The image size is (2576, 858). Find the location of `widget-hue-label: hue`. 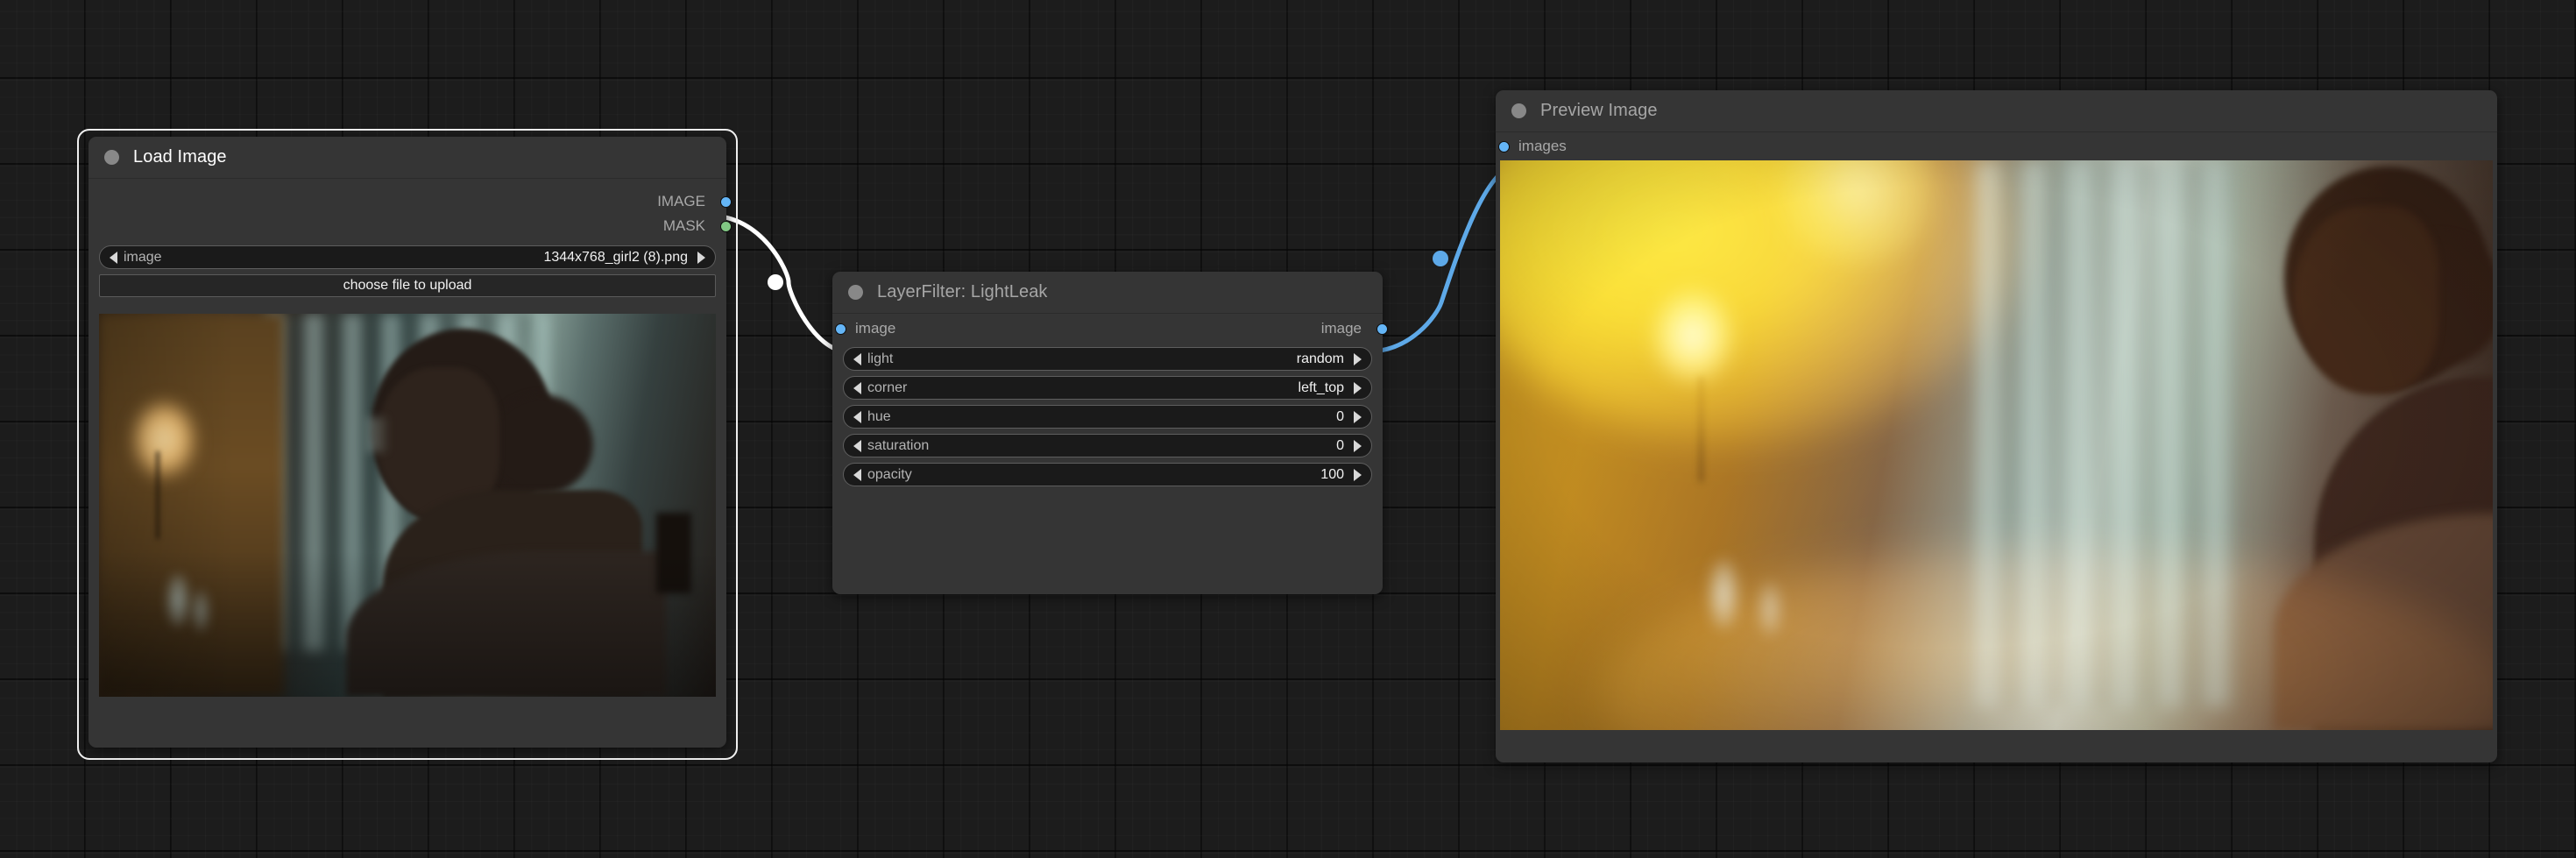

widget-hue-label: hue is located at coordinates (879, 416).